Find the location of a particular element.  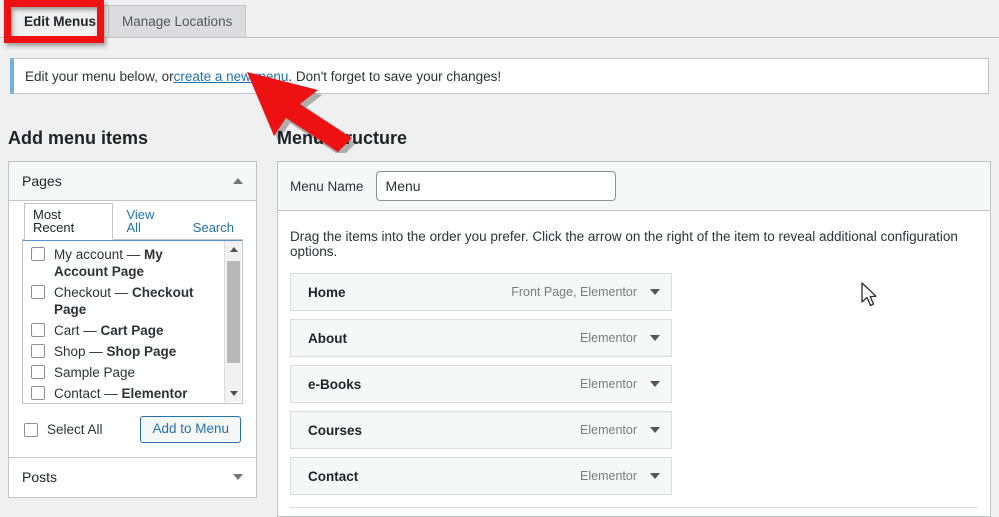

page-list-item: Shop — Shop Page is located at coordinates (125, 351).